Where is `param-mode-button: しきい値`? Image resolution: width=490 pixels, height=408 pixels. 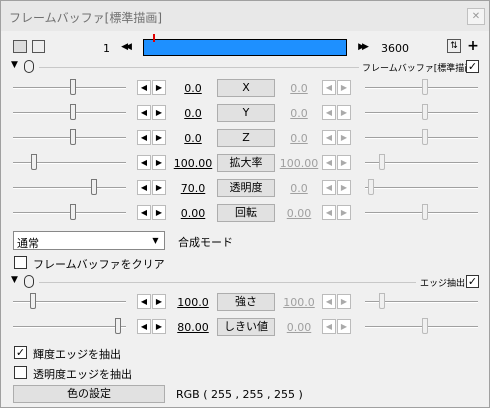 param-mode-button: しきい値 is located at coordinates (246, 327).